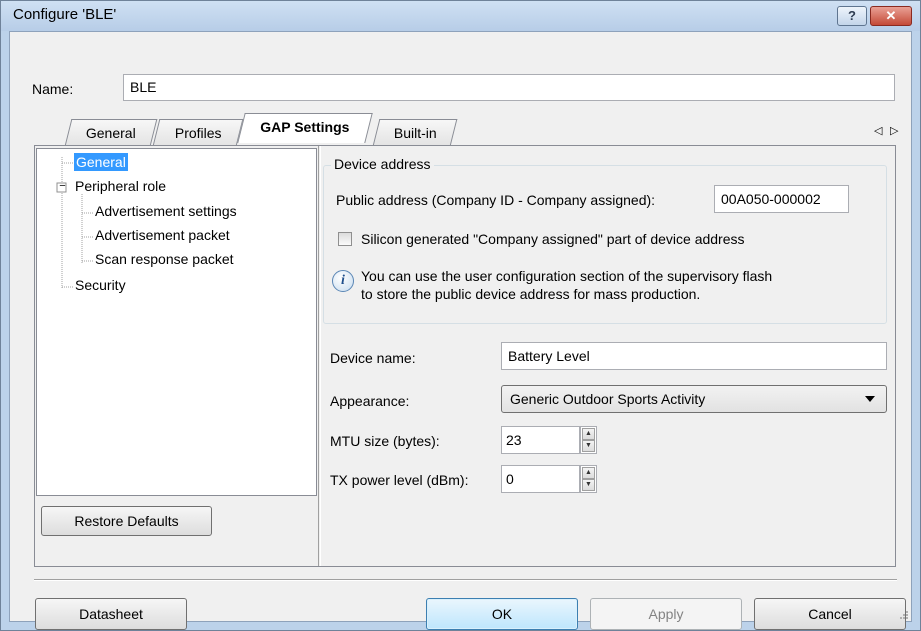 Image resolution: width=921 pixels, height=631 pixels. Describe the element at coordinates (540, 440) in the screenshot. I see `mtu-size-input: 23` at that location.